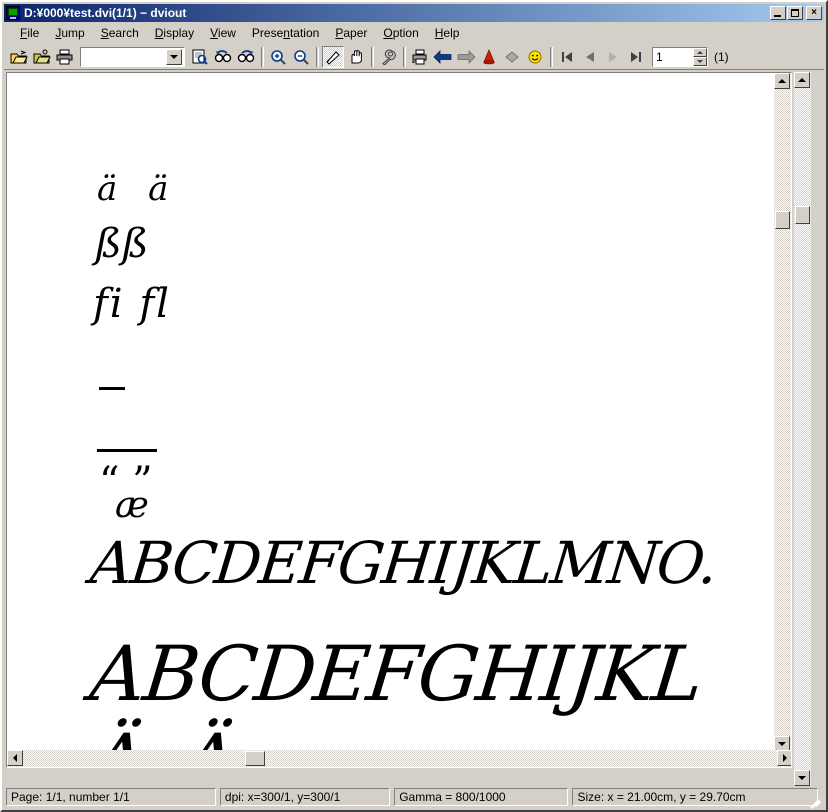 The width and height of the screenshot is (828, 812). I want to click on resize-grip-icon, so click(815, 800).